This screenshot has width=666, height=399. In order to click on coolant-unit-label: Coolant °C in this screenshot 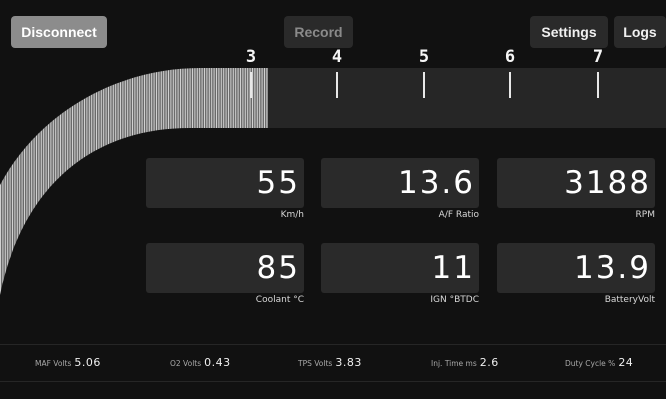, I will do `click(279, 300)`.